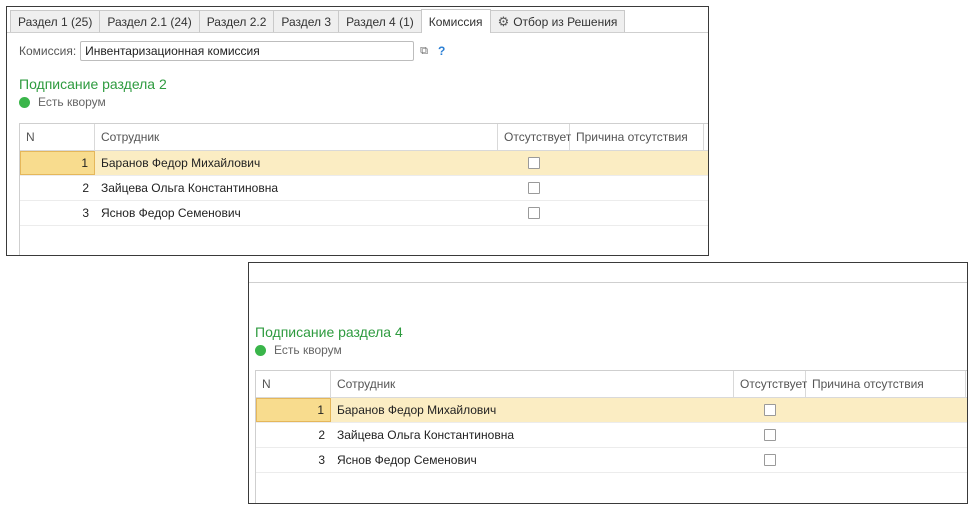 Image resolution: width=972 pixels, height=506 pixels. I want to click on tab-section-2-2: Раздел 2.2, so click(236, 21).